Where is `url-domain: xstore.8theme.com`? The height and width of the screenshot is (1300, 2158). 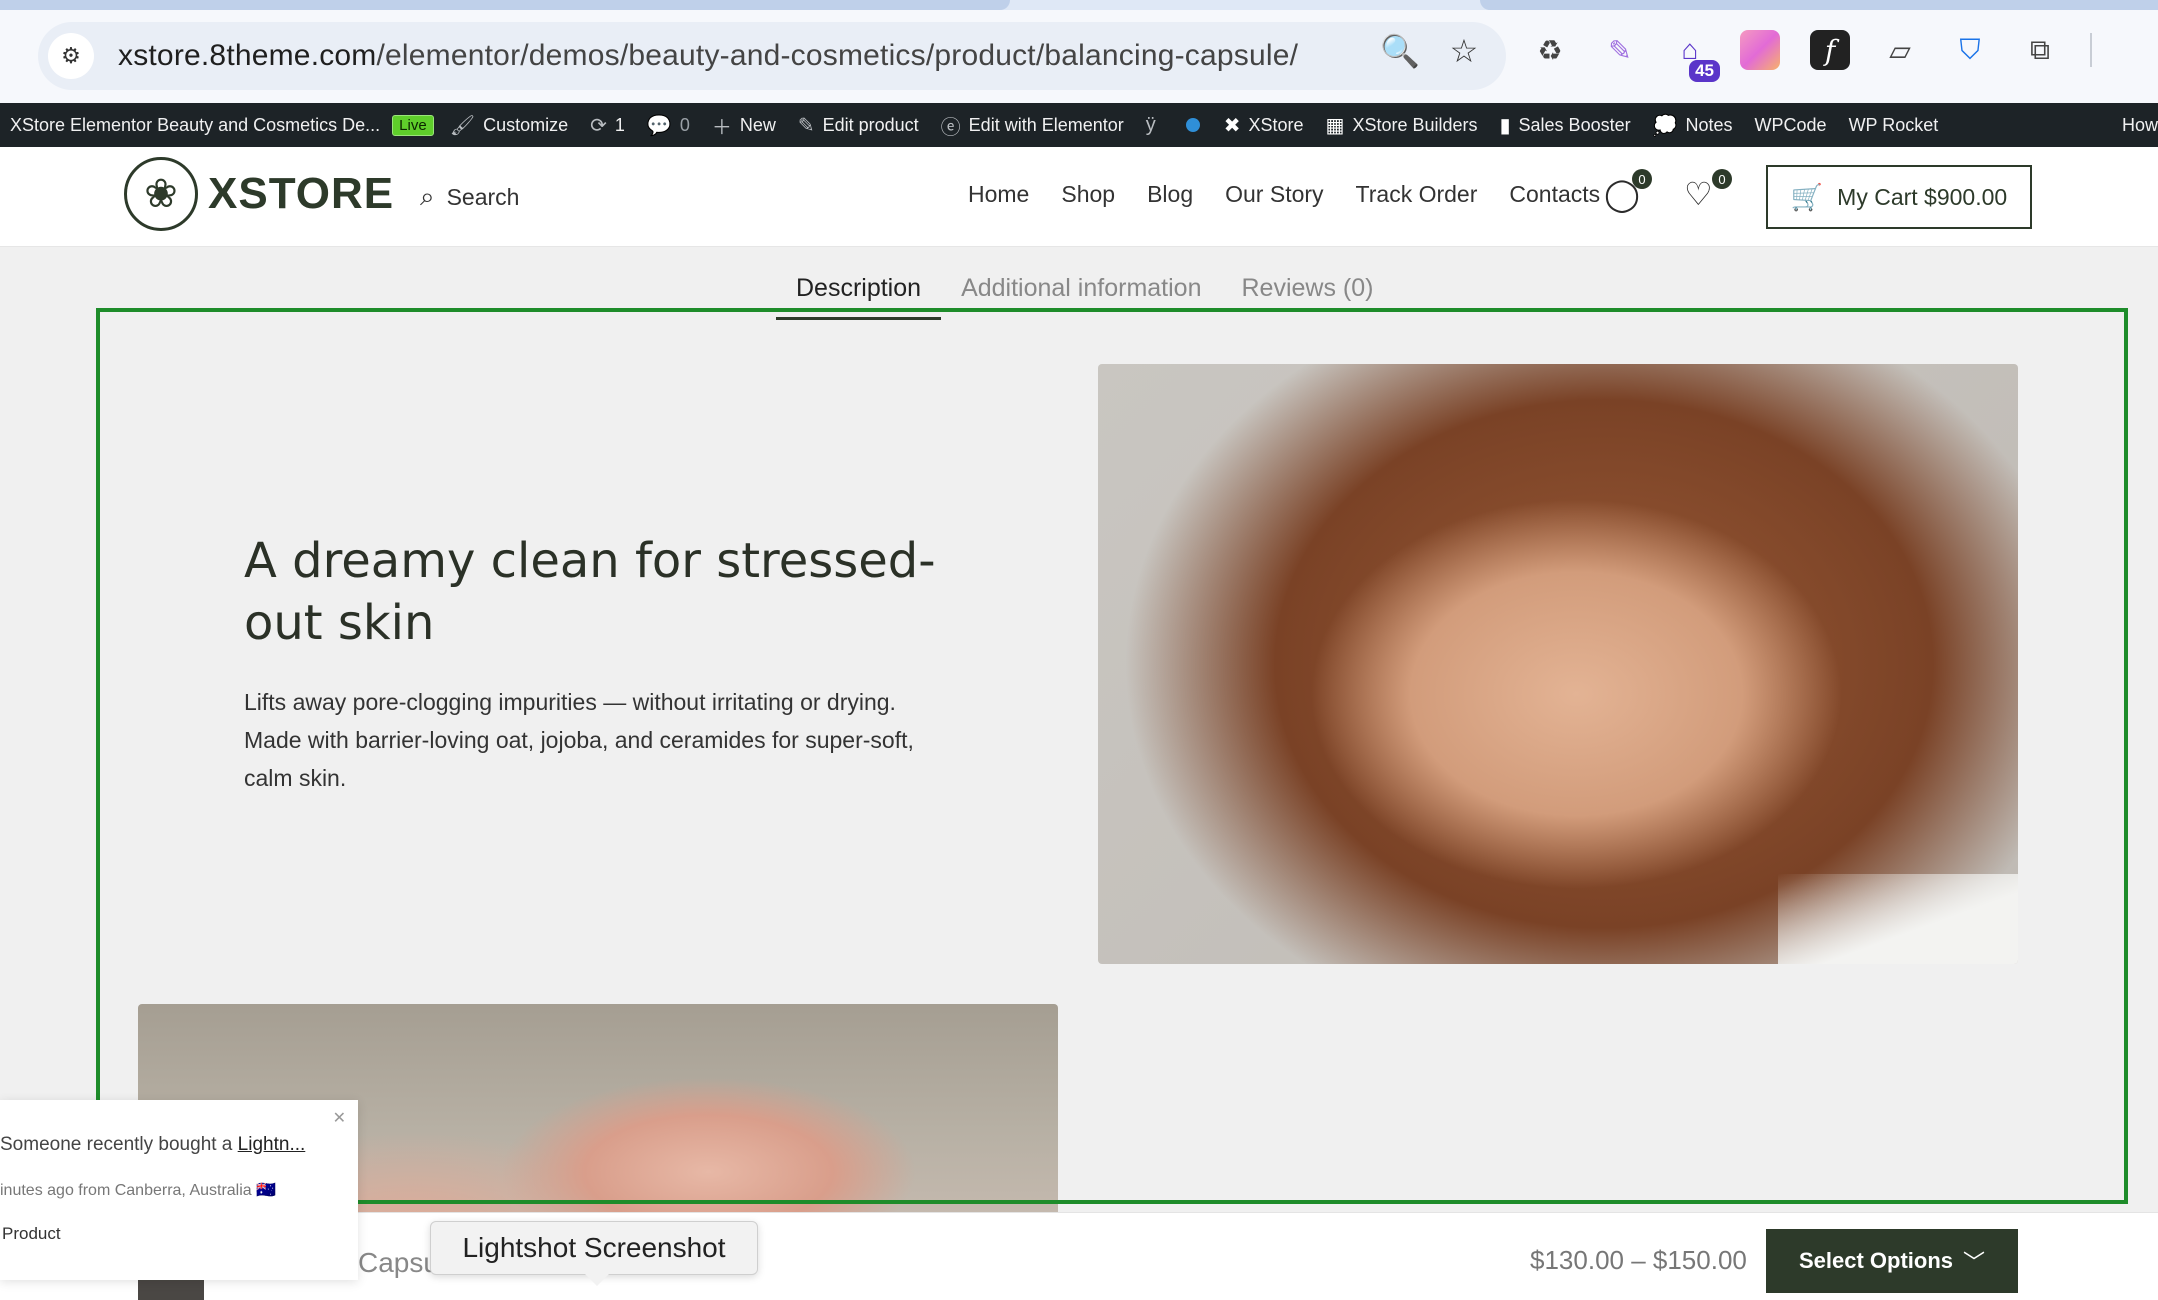
url-domain: xstore.8theme.com is located at coordinates (247, 55).